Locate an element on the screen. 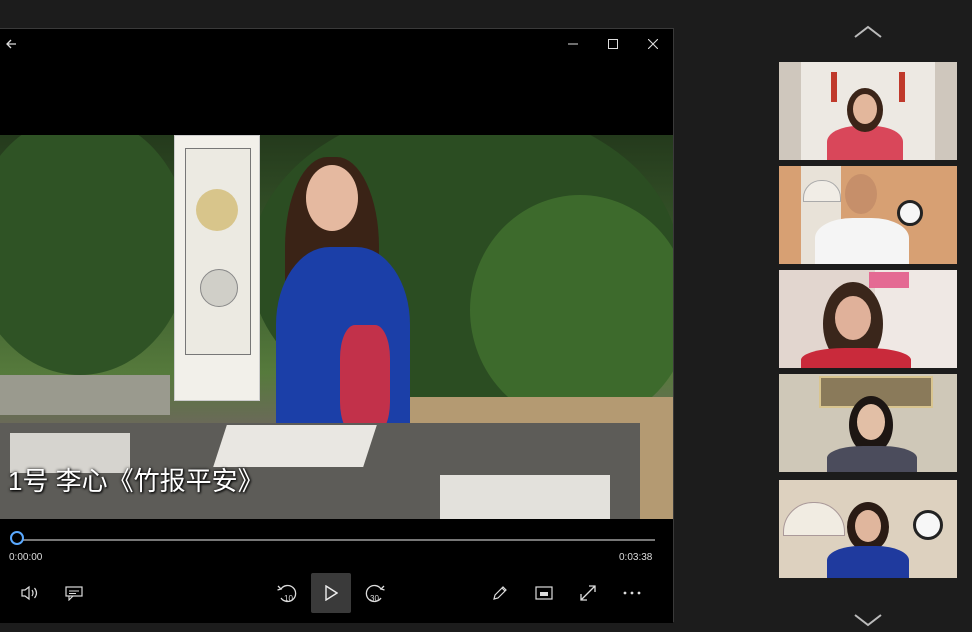 This screenshot has height=632, width=972. skip-back-button: 10 is located at coordinates (287, 593).